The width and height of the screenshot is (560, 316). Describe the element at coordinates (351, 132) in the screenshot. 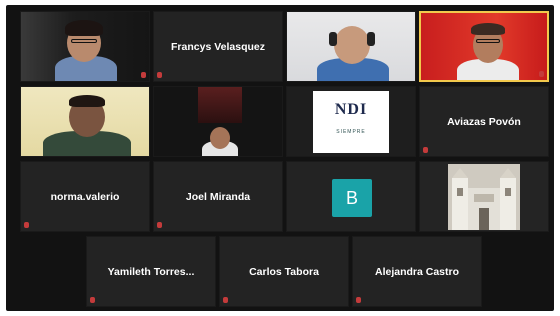

I see `ndi-subtitle: SIEMPRE` at that location.